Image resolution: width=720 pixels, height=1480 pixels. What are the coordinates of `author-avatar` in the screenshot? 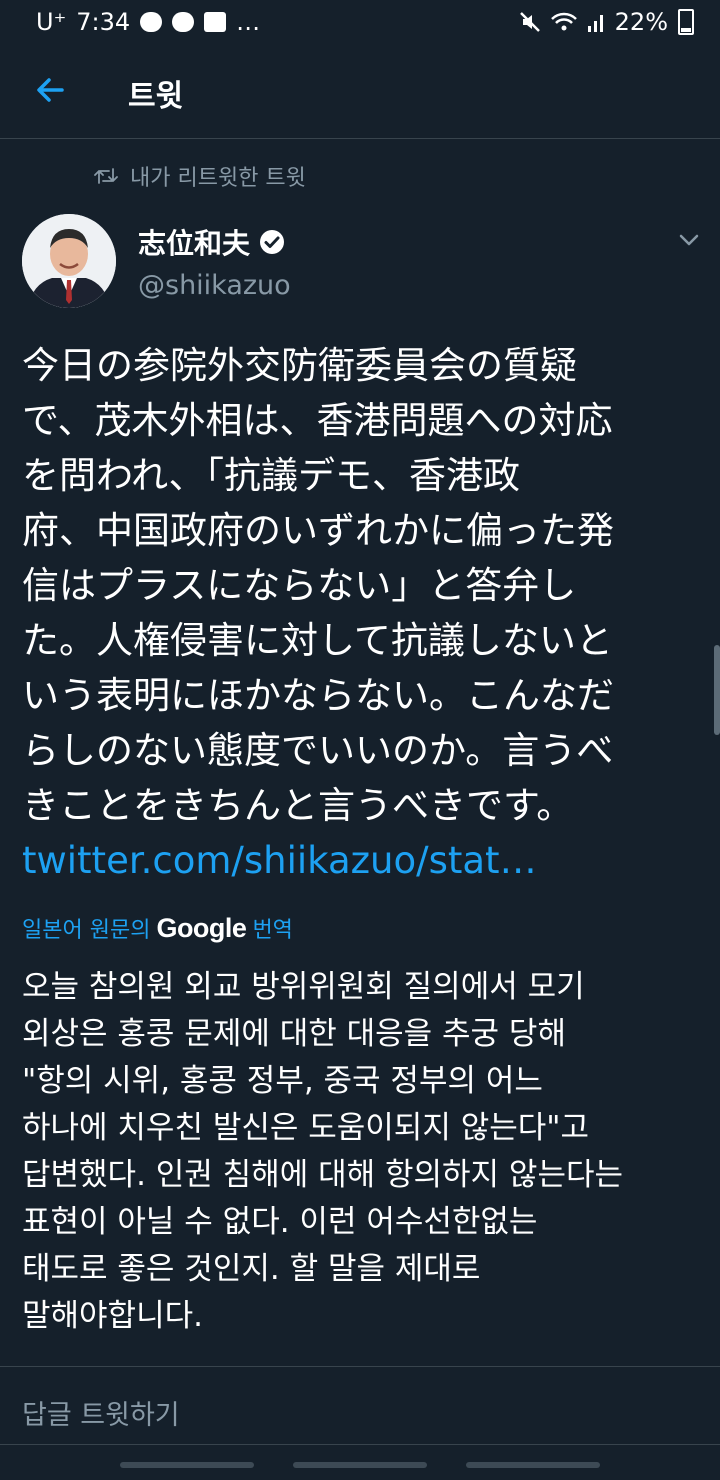 It's located at (69, 261).